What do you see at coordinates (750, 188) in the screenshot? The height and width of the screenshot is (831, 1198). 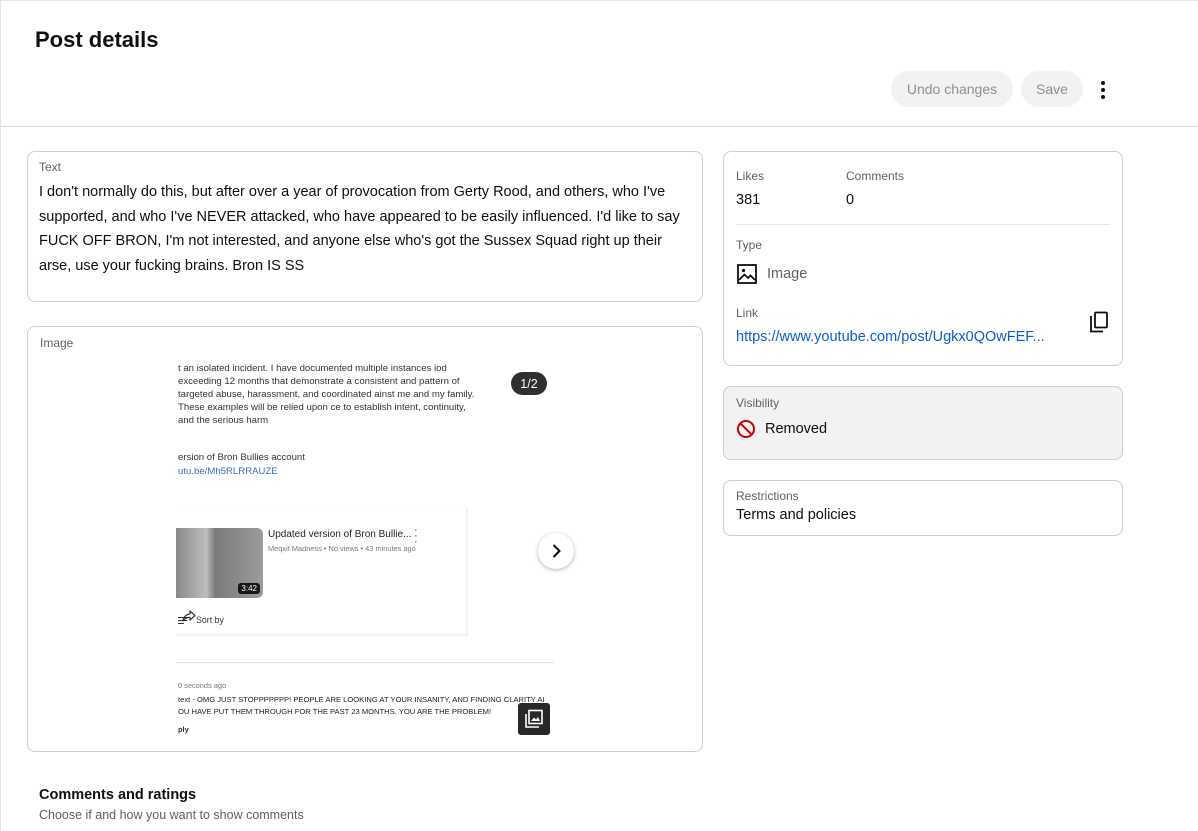 I see `likes-stat: Likes 381` at bounding box center [750, 188].